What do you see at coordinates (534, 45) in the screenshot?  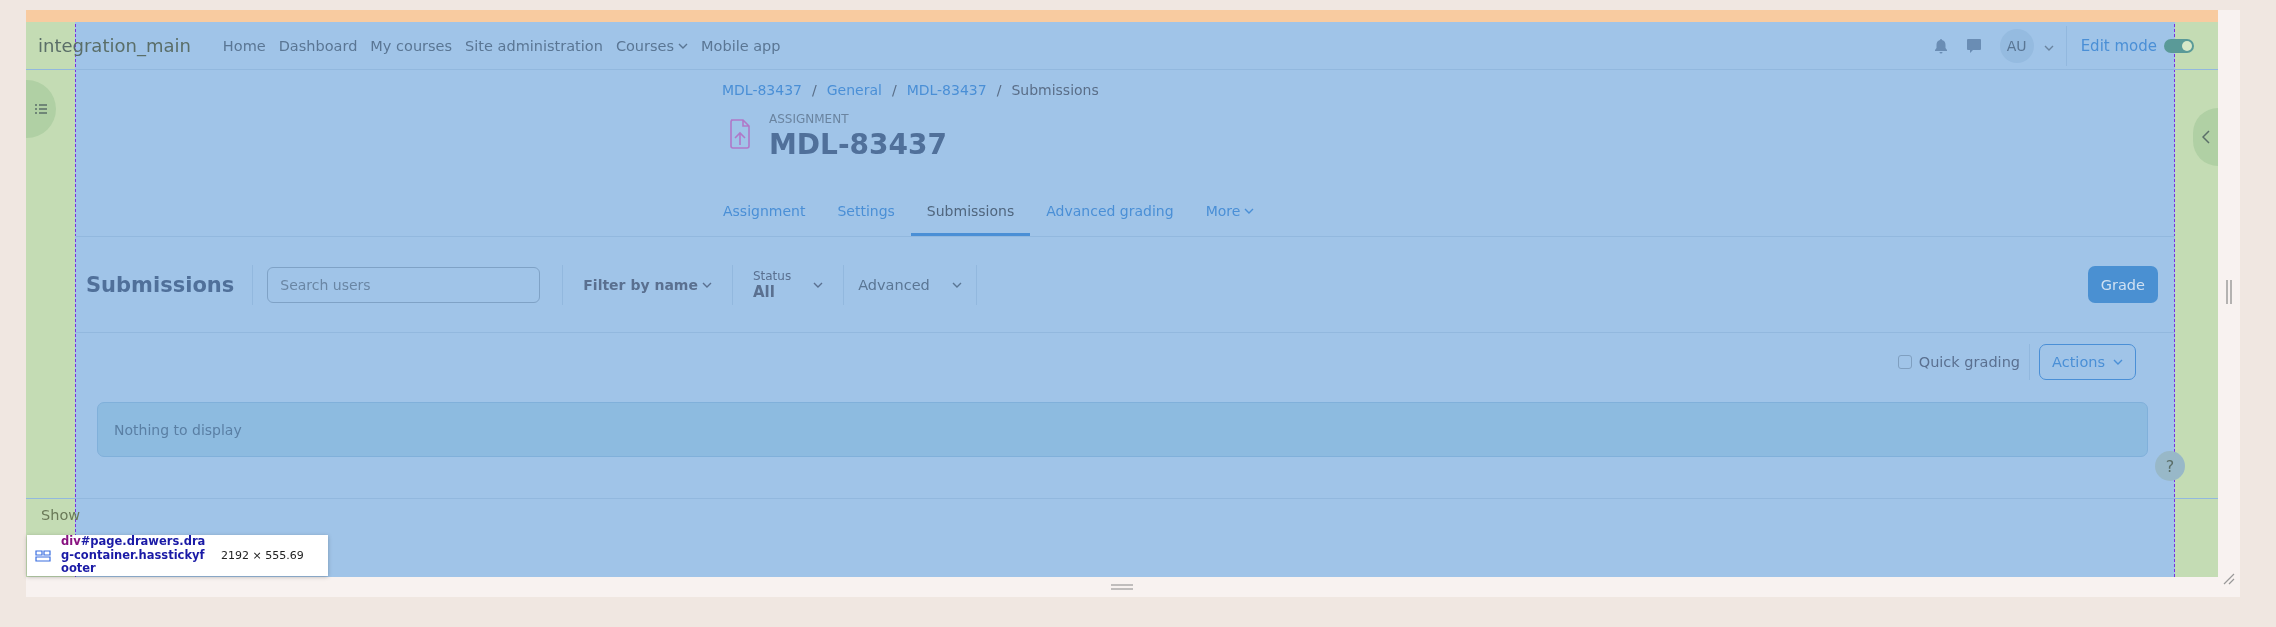 I see `nav-link: Site administration` at bounding box center [534, 45].